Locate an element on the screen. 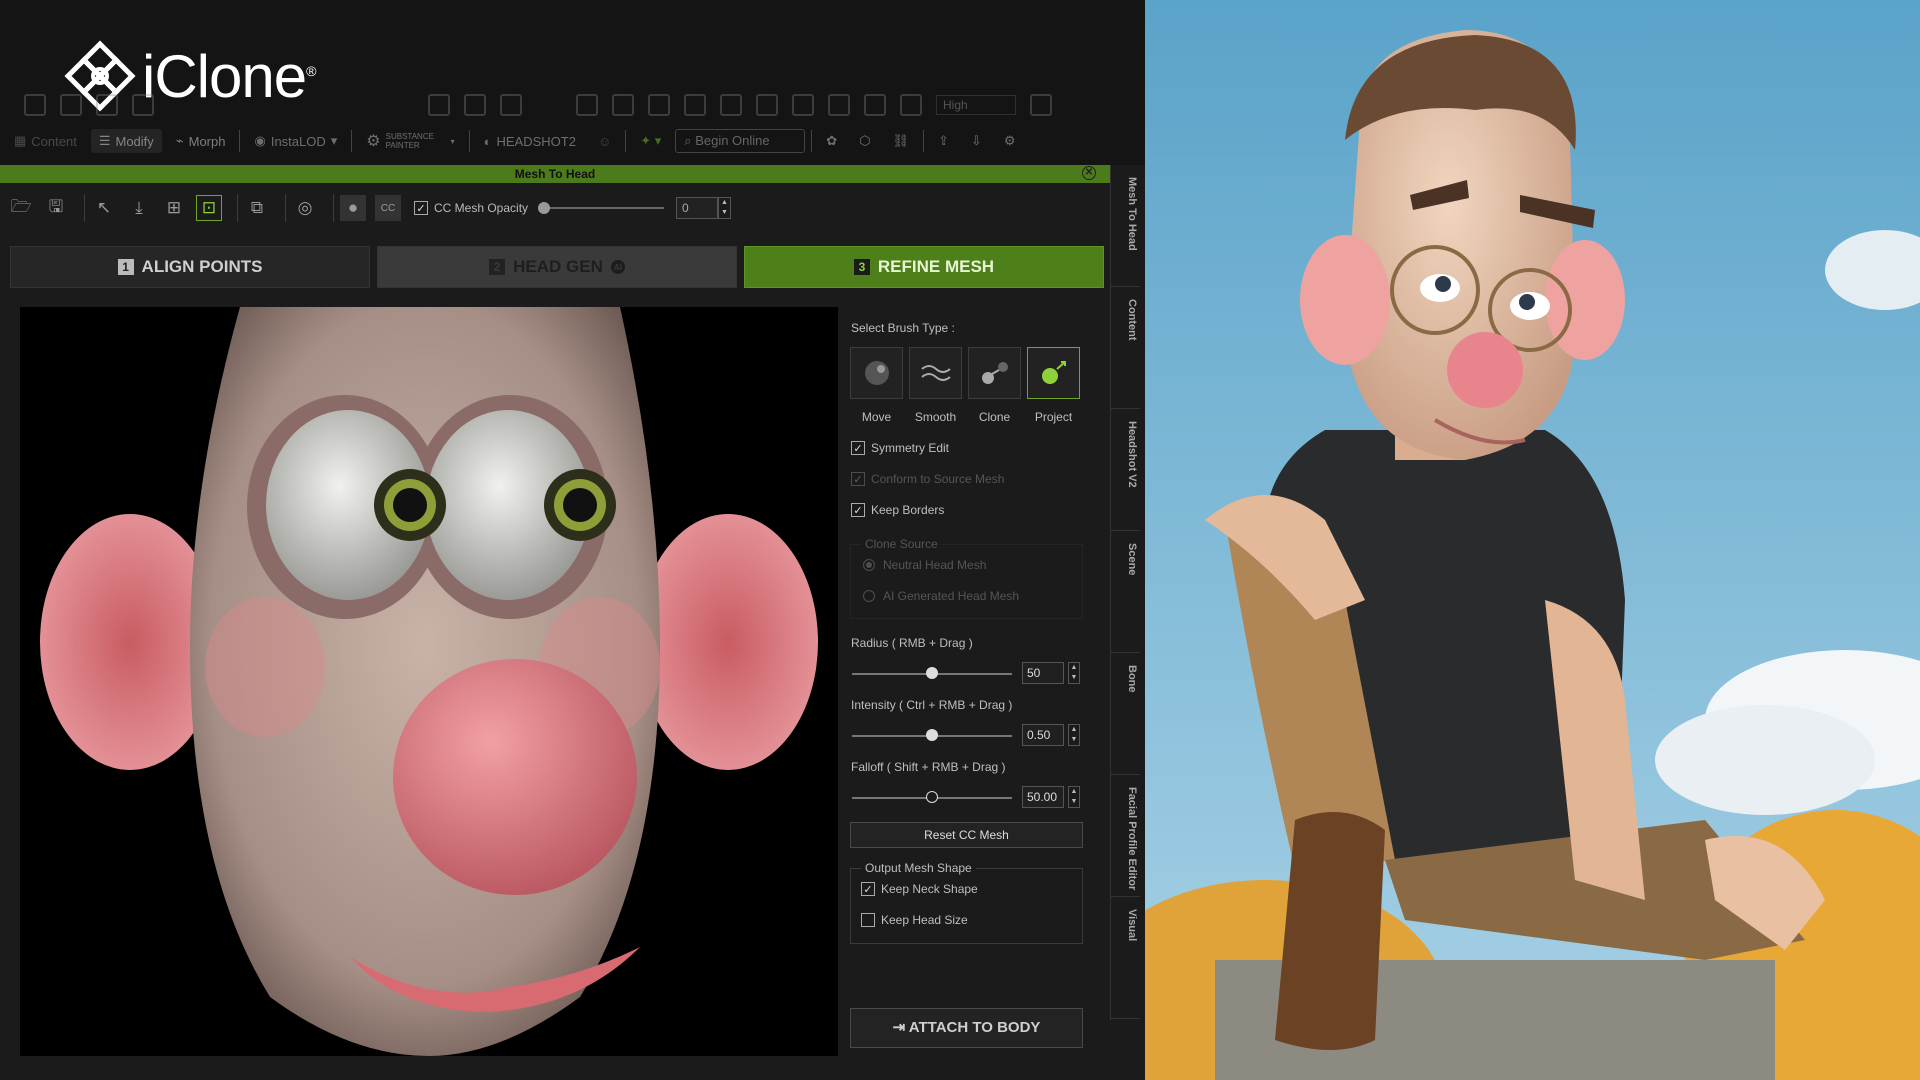  keep-borders-option: ✓ Keep Borders is located at coordinates (897, 510).